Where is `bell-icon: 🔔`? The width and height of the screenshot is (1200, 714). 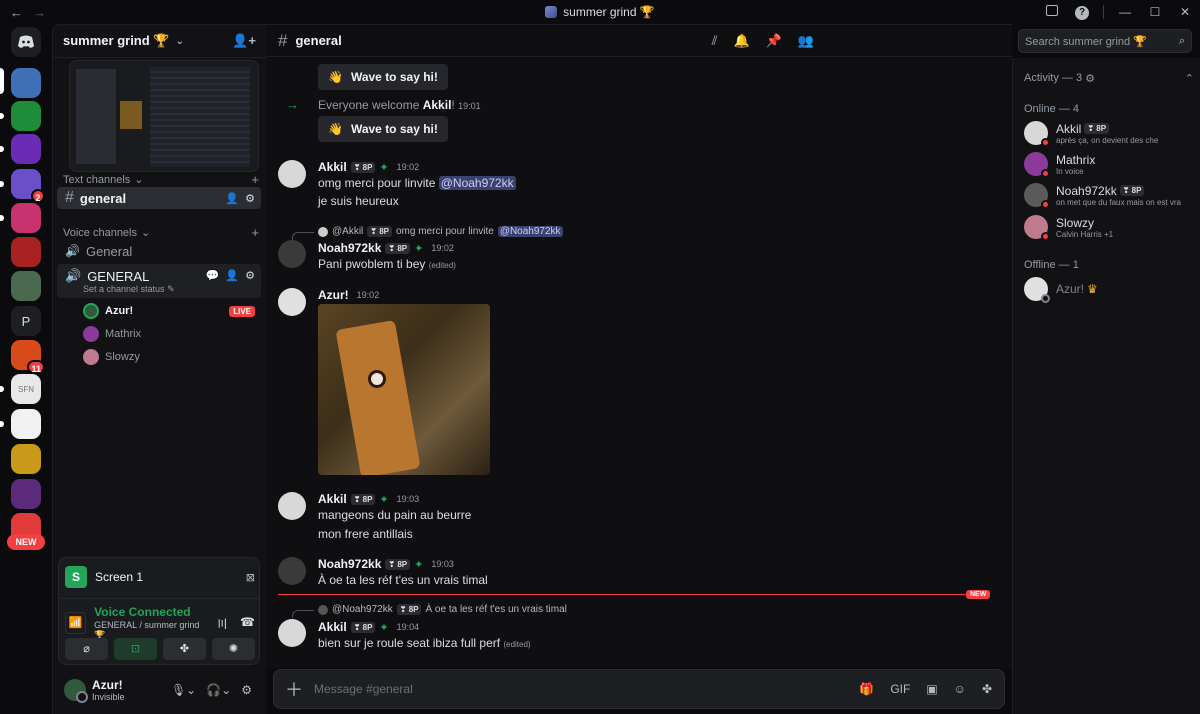 bell-icon: 🔔 is located at coordinates (741, 41).